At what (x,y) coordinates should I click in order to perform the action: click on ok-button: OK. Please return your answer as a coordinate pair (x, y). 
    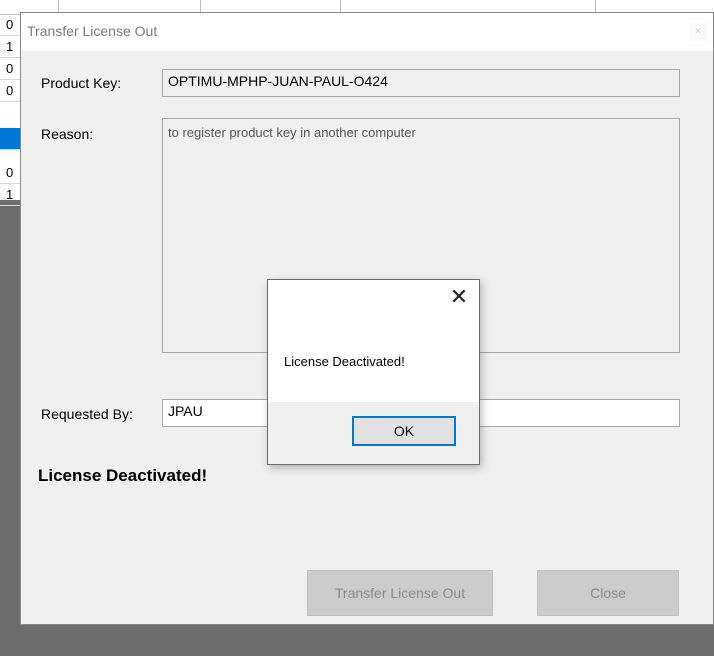
    Looking at the image, I should click on (404, 431).